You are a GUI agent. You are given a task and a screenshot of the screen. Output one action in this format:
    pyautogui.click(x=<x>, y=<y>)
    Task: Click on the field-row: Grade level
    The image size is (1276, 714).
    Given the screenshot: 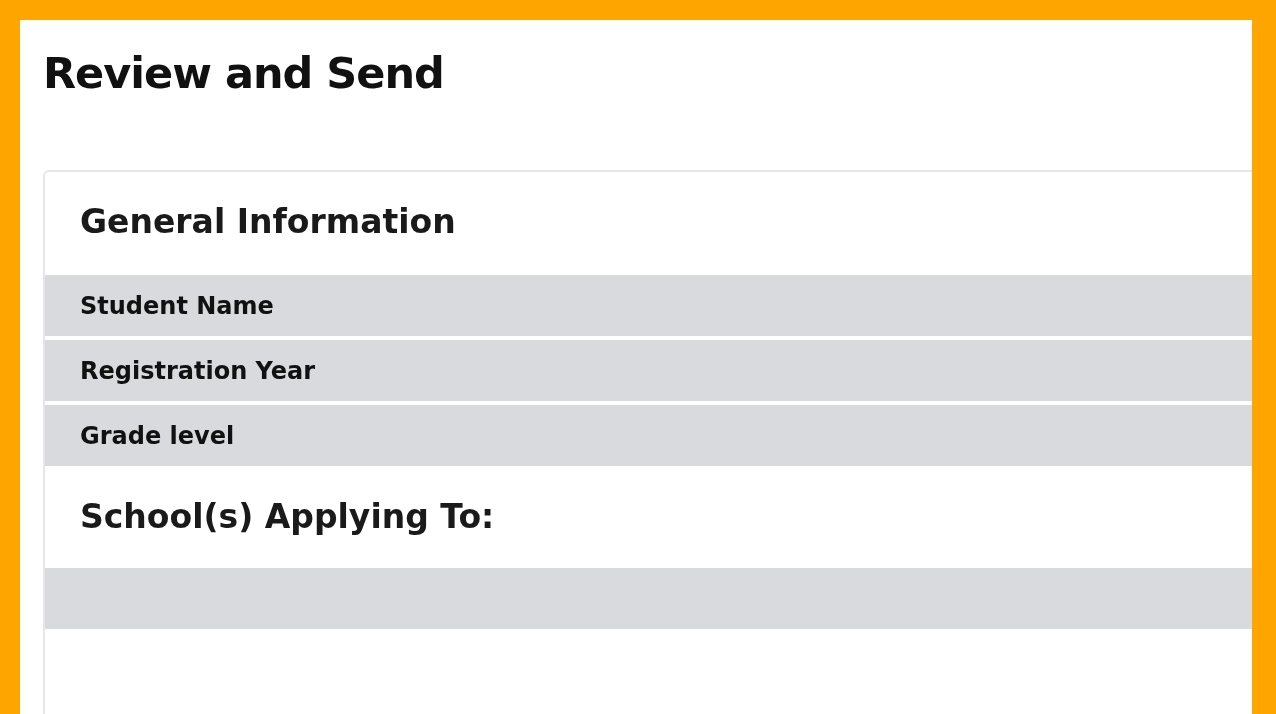 What is the action you would take?
    pyautogui.click(x=648, y=435)
    